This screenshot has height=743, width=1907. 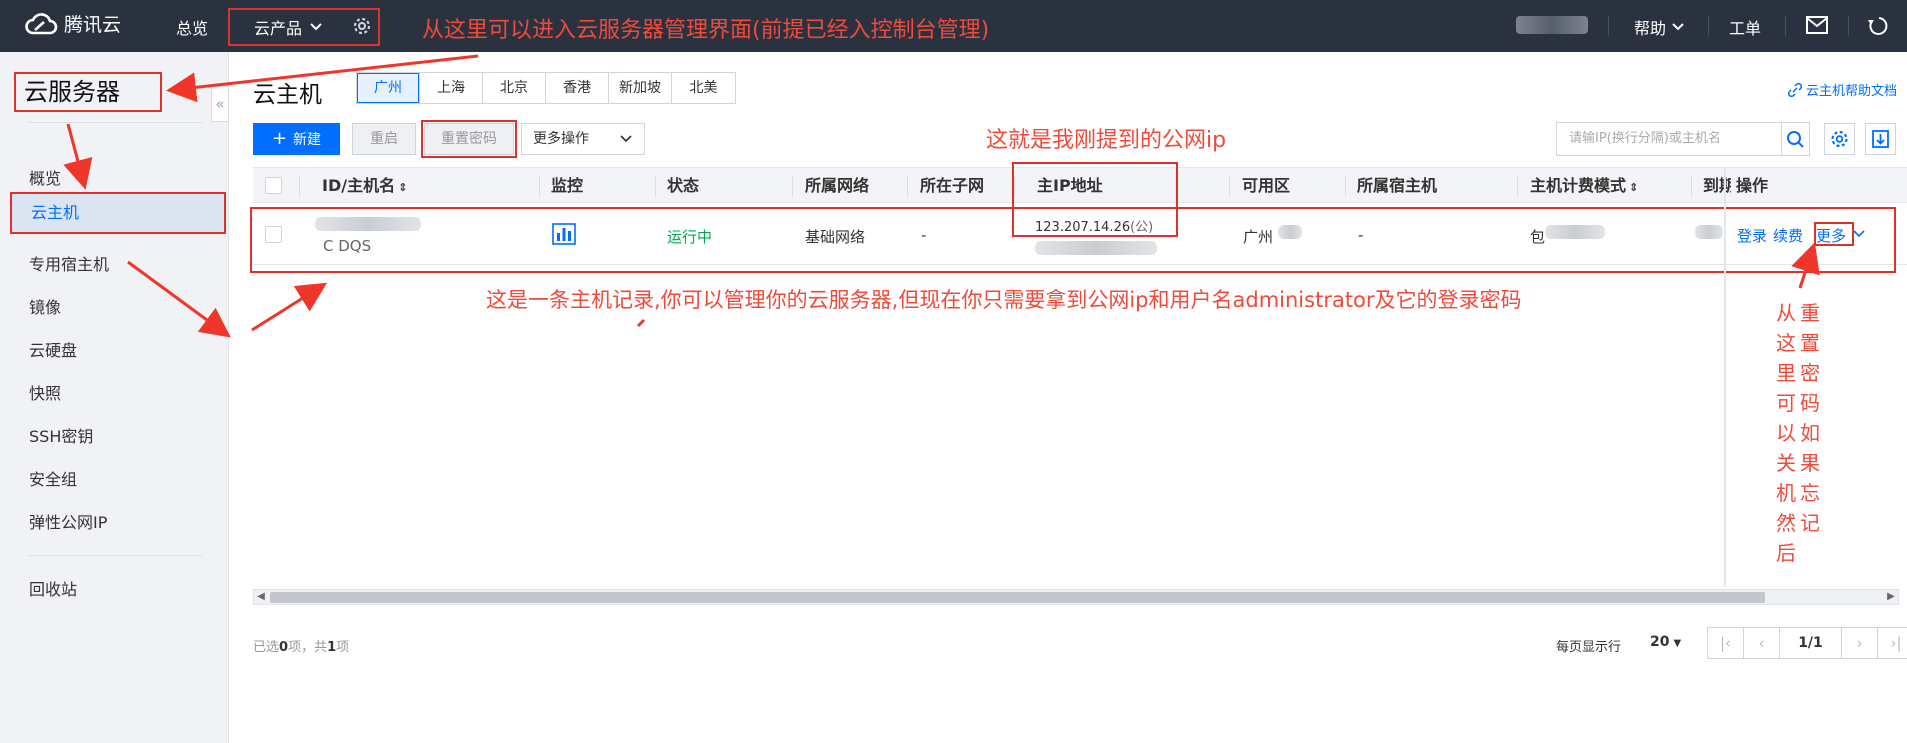 What do you see at coordinates (1650, 28) in the screenshot?
I see `nav-help-label: 帮助` at bounding box center [1650, 28].